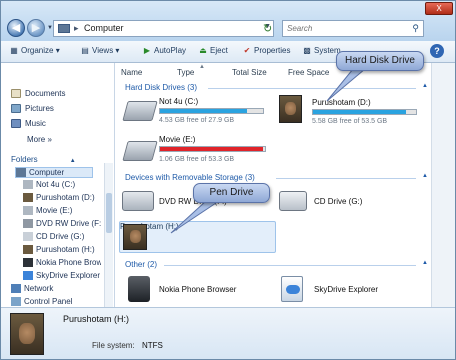  I want to click on drive-d-free-space: 5.58 GB free of 53.5 GB, so click(350, 121).